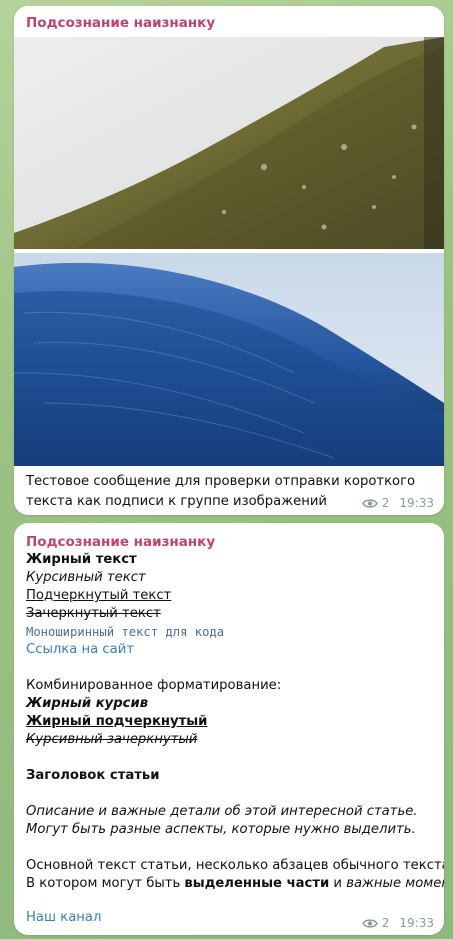  What do you see at coordinates (87, 703) in the screenshot?
I see `bold-italic-text: Жирный курсив` at bounding box center [87, 703].